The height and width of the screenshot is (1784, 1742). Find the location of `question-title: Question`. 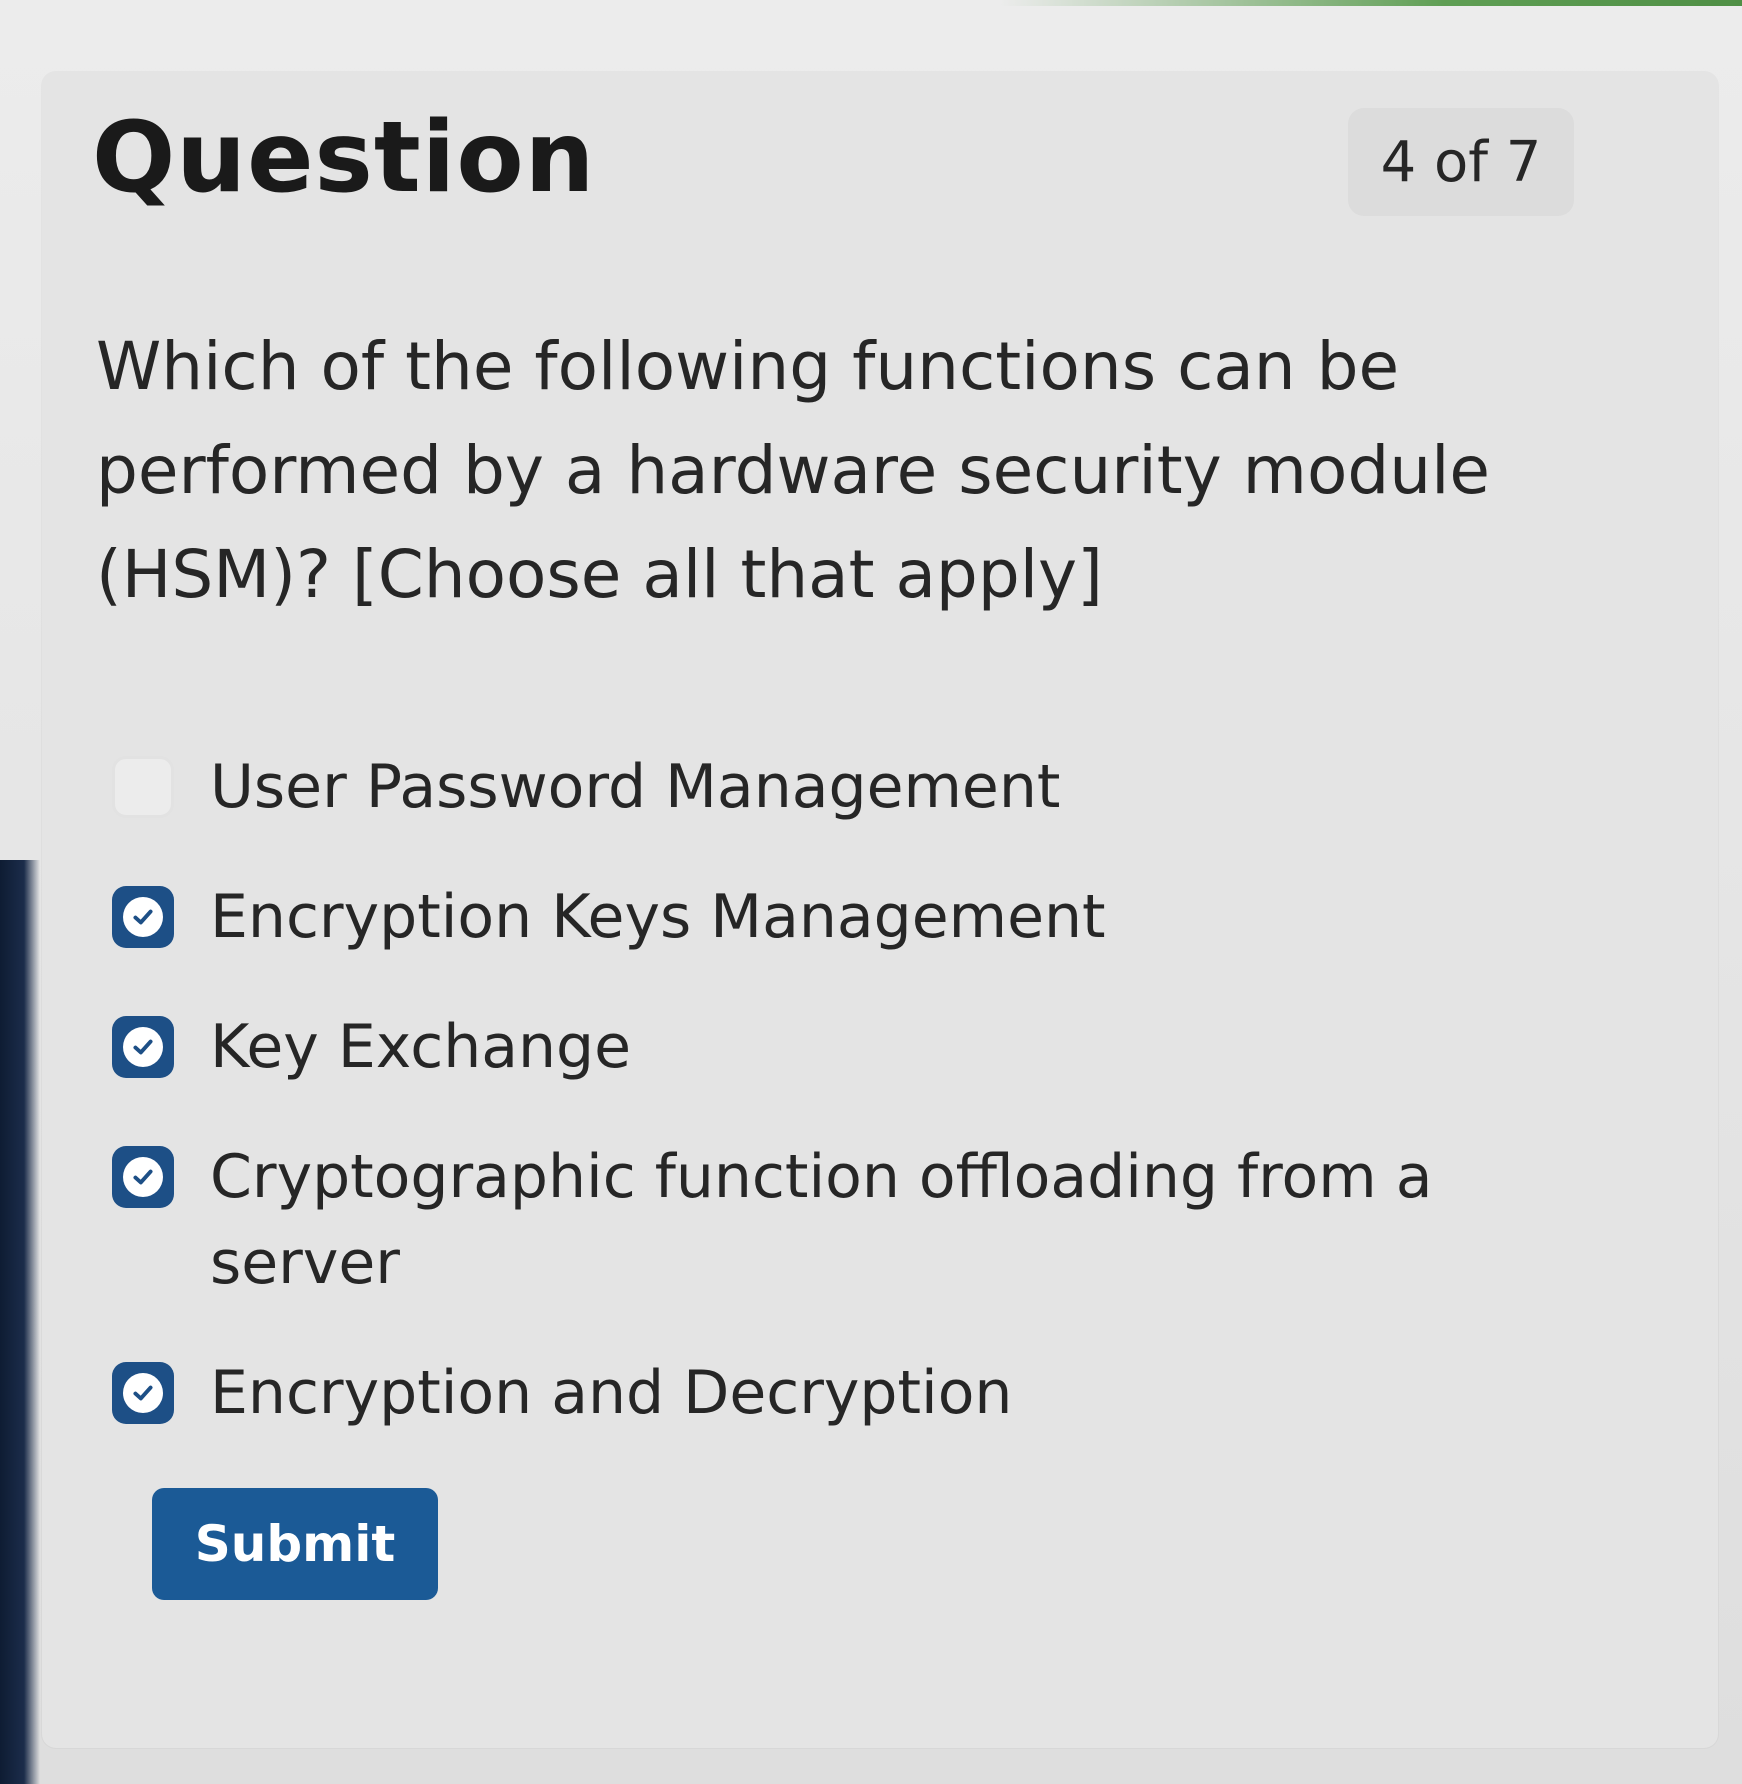

question-title: Question is located at coordinates (344, 158).